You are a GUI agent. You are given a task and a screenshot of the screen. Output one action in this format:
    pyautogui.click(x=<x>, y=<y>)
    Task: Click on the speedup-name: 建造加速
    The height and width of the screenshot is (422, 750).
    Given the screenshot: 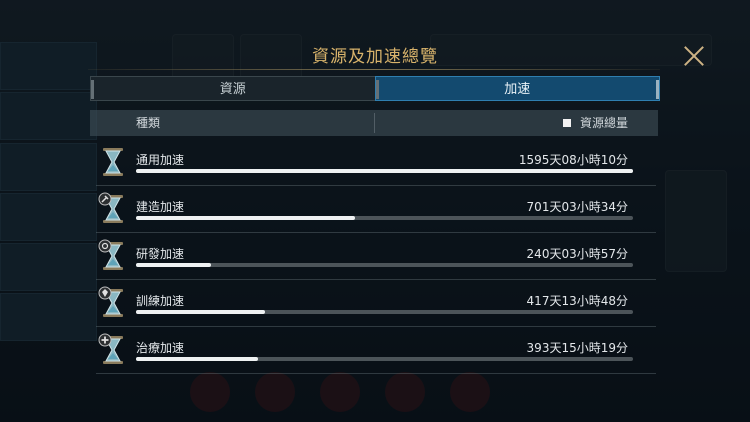 What is the action you would take?
    pyautogui.click(x=160, y=207)
    